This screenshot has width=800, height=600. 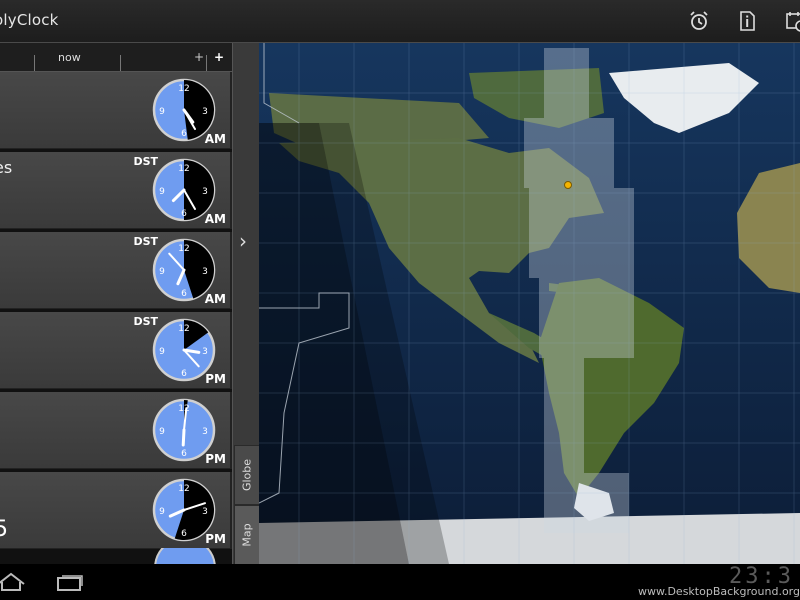 I want to click on tab-globe-label: Globe, so click(x=247, y=475).